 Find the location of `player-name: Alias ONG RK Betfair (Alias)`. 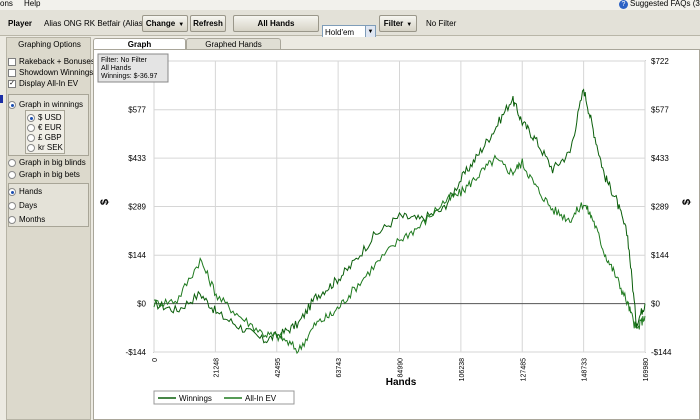

player-name: Alias ONG RK Betfair (Alias) is located at coordinates (95, 23).